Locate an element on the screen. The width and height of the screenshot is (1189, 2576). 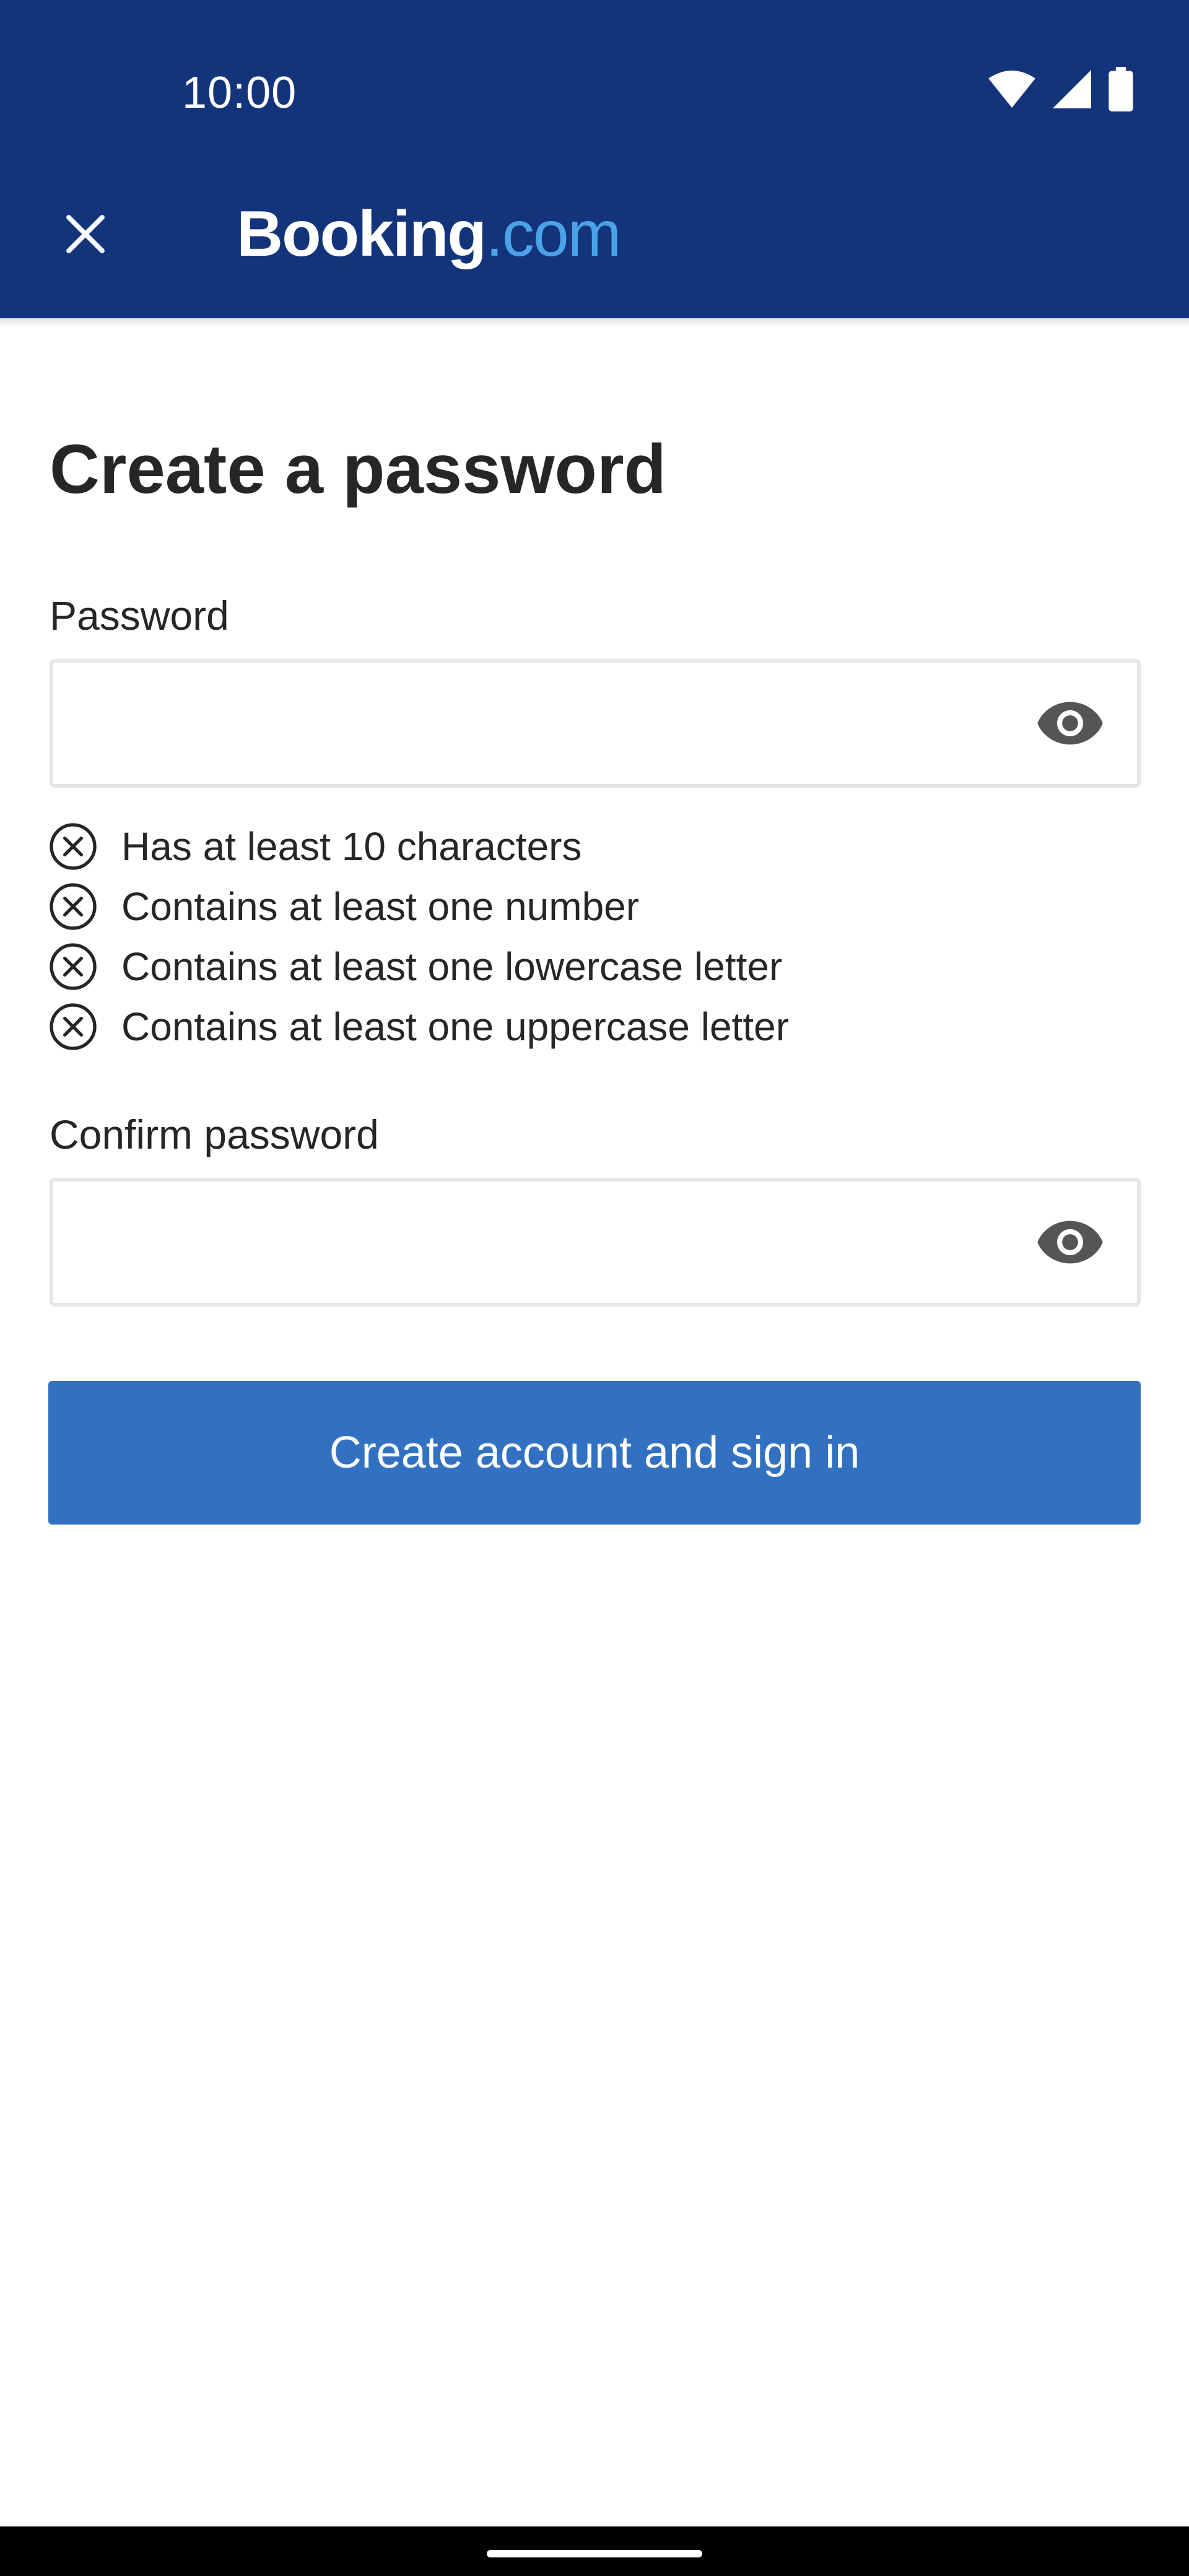
booking-logo: Booking.com is located at coordinates (429, 234).